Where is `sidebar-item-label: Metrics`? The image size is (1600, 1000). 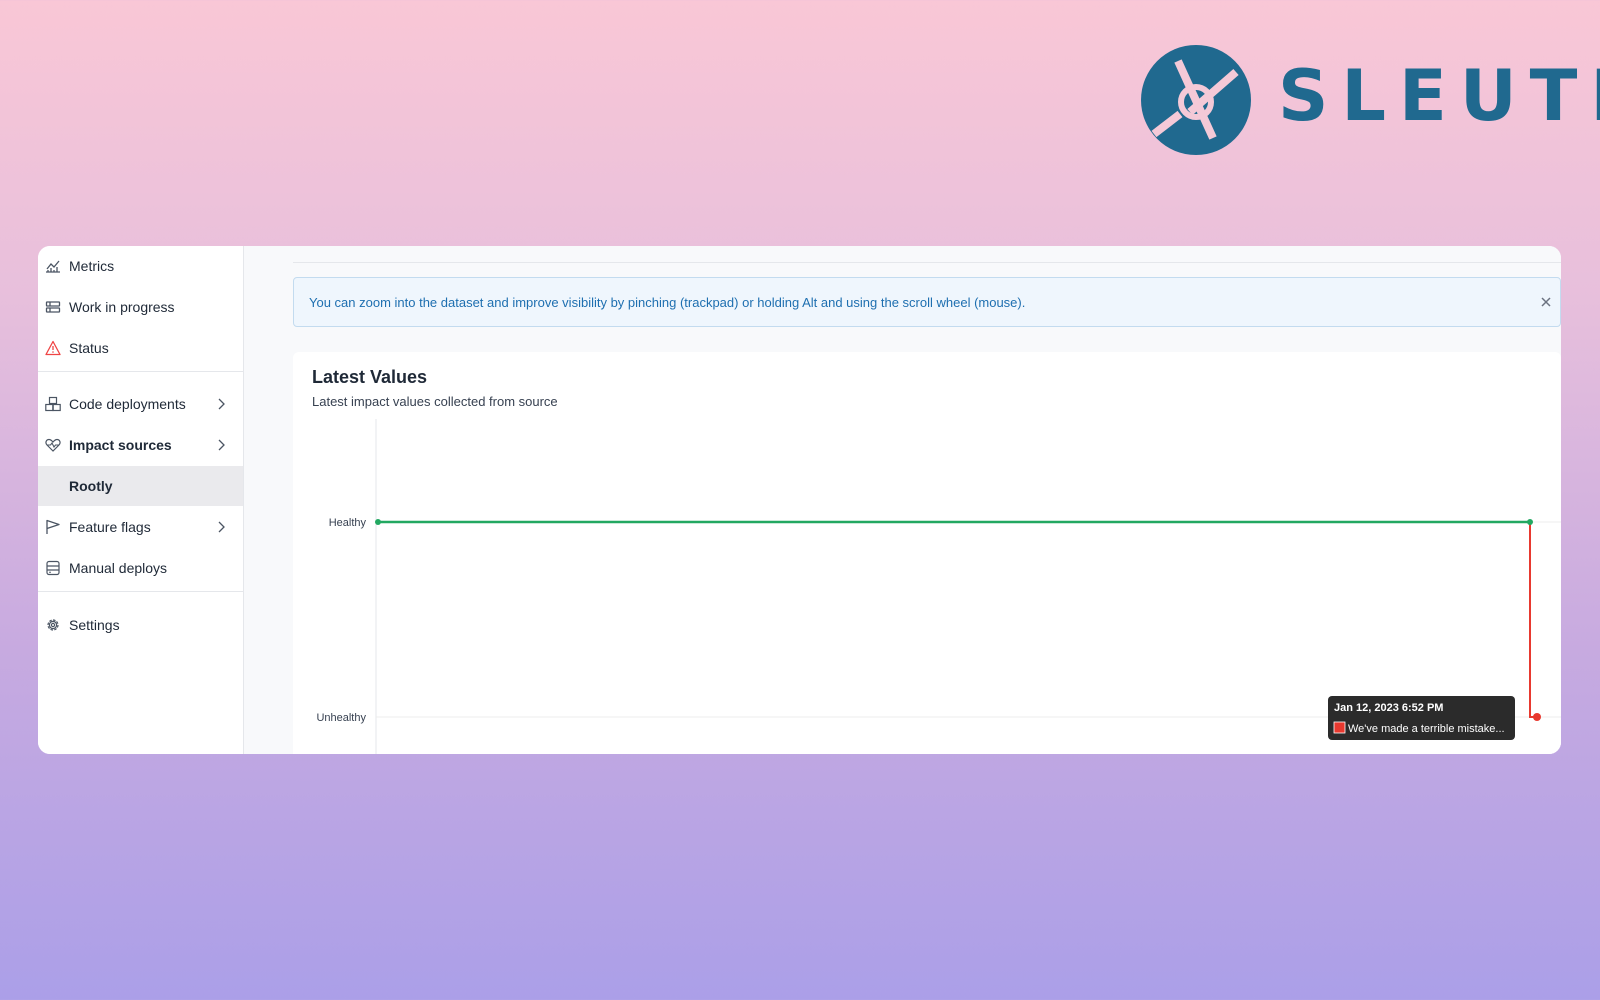 sidebar-item-label: Metrics is located at coordinates (92, 266).